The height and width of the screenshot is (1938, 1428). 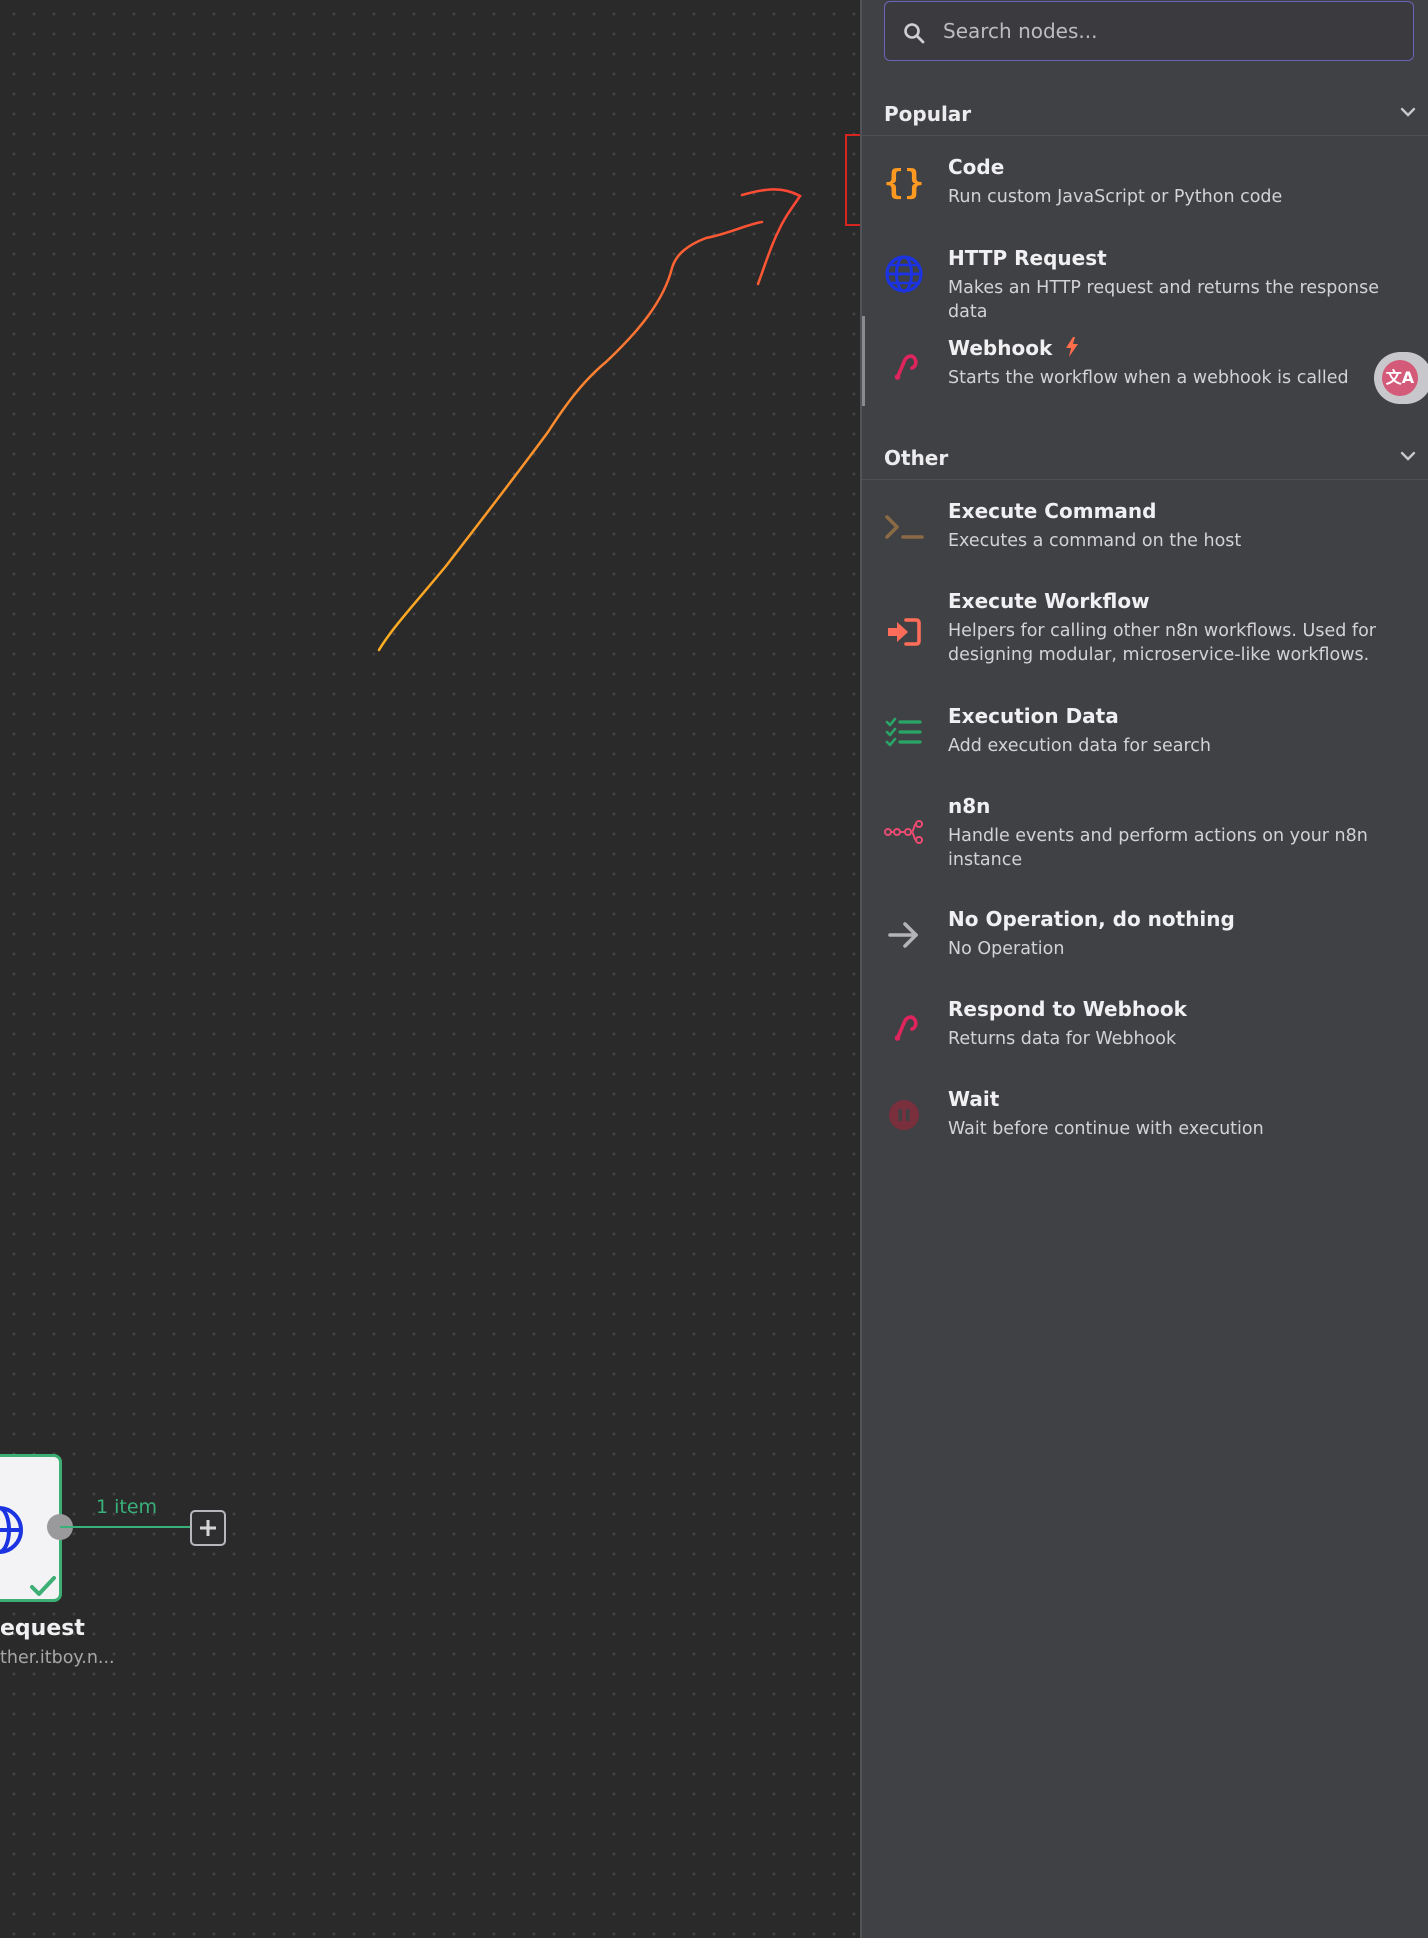 What do you see at coordinates (42, 1628) in the screenshot?
I see `node-title: equest` at bounding box center [42, 1628].